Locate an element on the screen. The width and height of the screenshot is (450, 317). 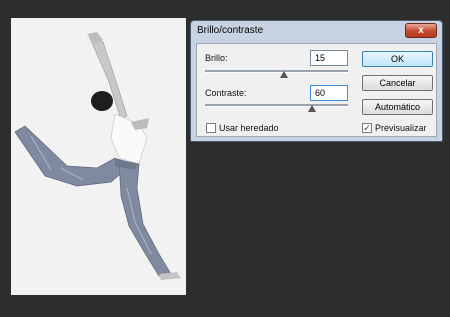
contrast-slider-track is located at coordinates (276, 105).